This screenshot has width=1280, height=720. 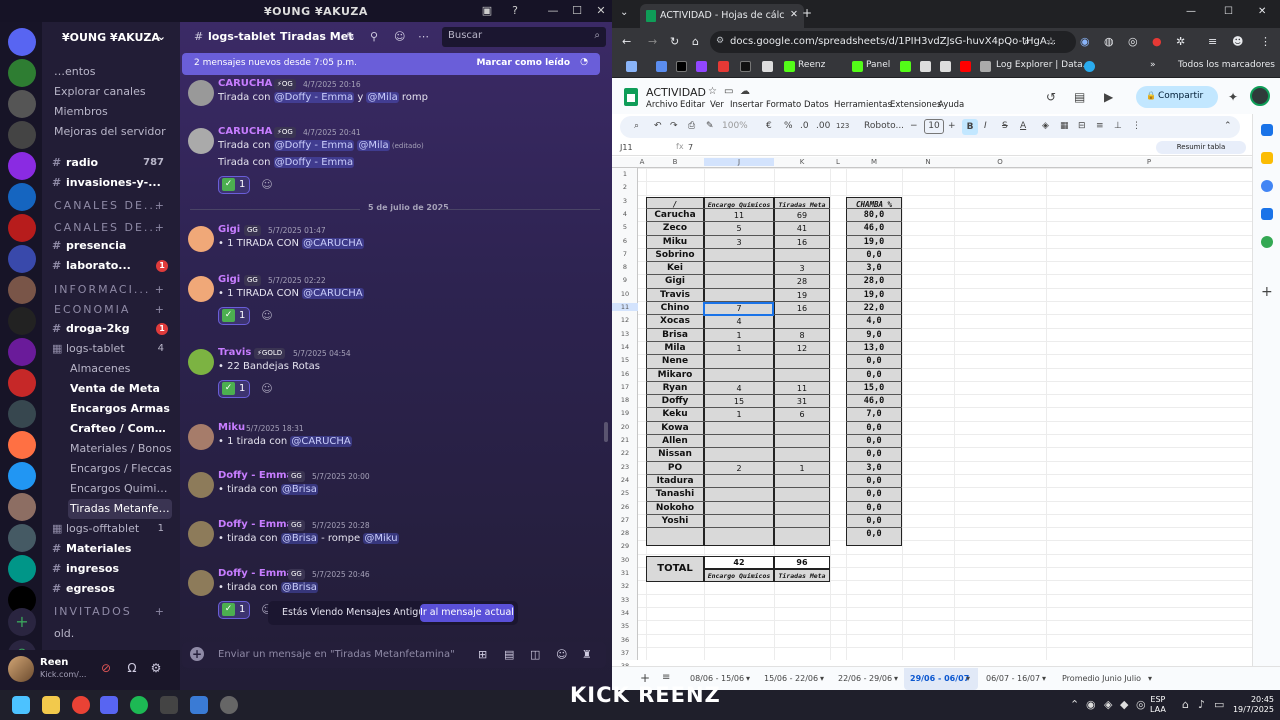 What do you see at coordinates (1079, 97) in the screenshot?
I see `comments-icon: ▤` at bounding box center [1079, 97].